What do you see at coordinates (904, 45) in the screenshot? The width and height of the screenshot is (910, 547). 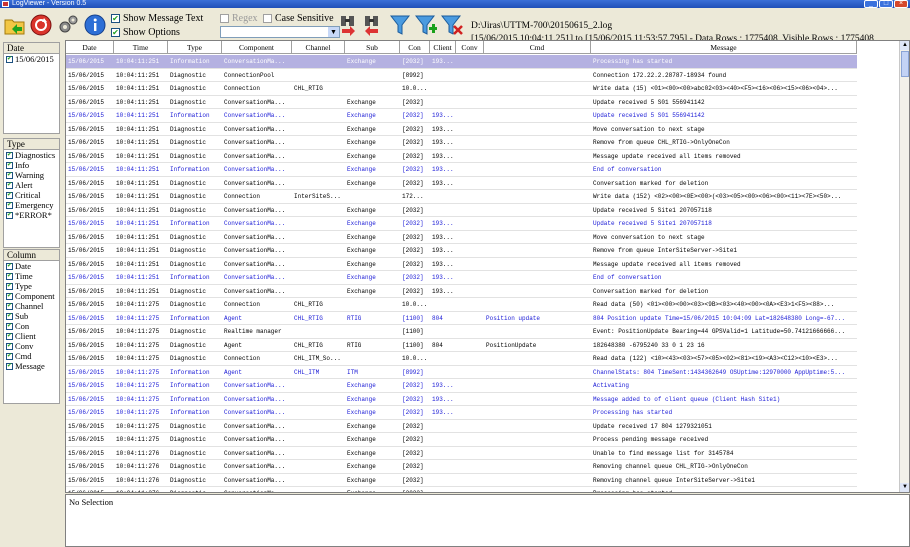 I see `scroll-up-icon: ▲` at bounding box center [904, 45].